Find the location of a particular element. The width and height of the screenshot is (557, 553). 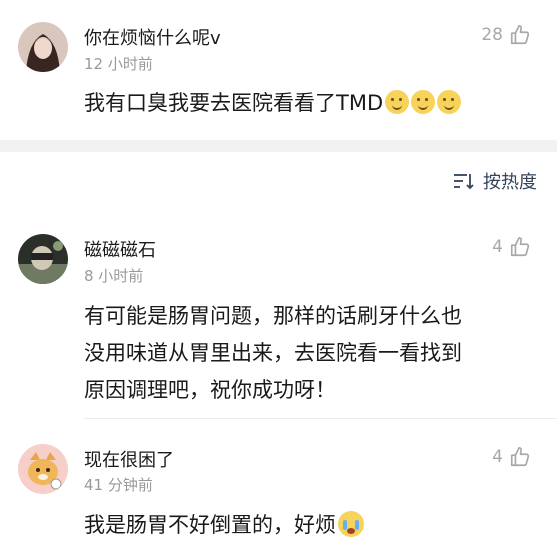

comment-line: 原因调理吧，祝你成功呀！ is located at coordinates (210, 390).